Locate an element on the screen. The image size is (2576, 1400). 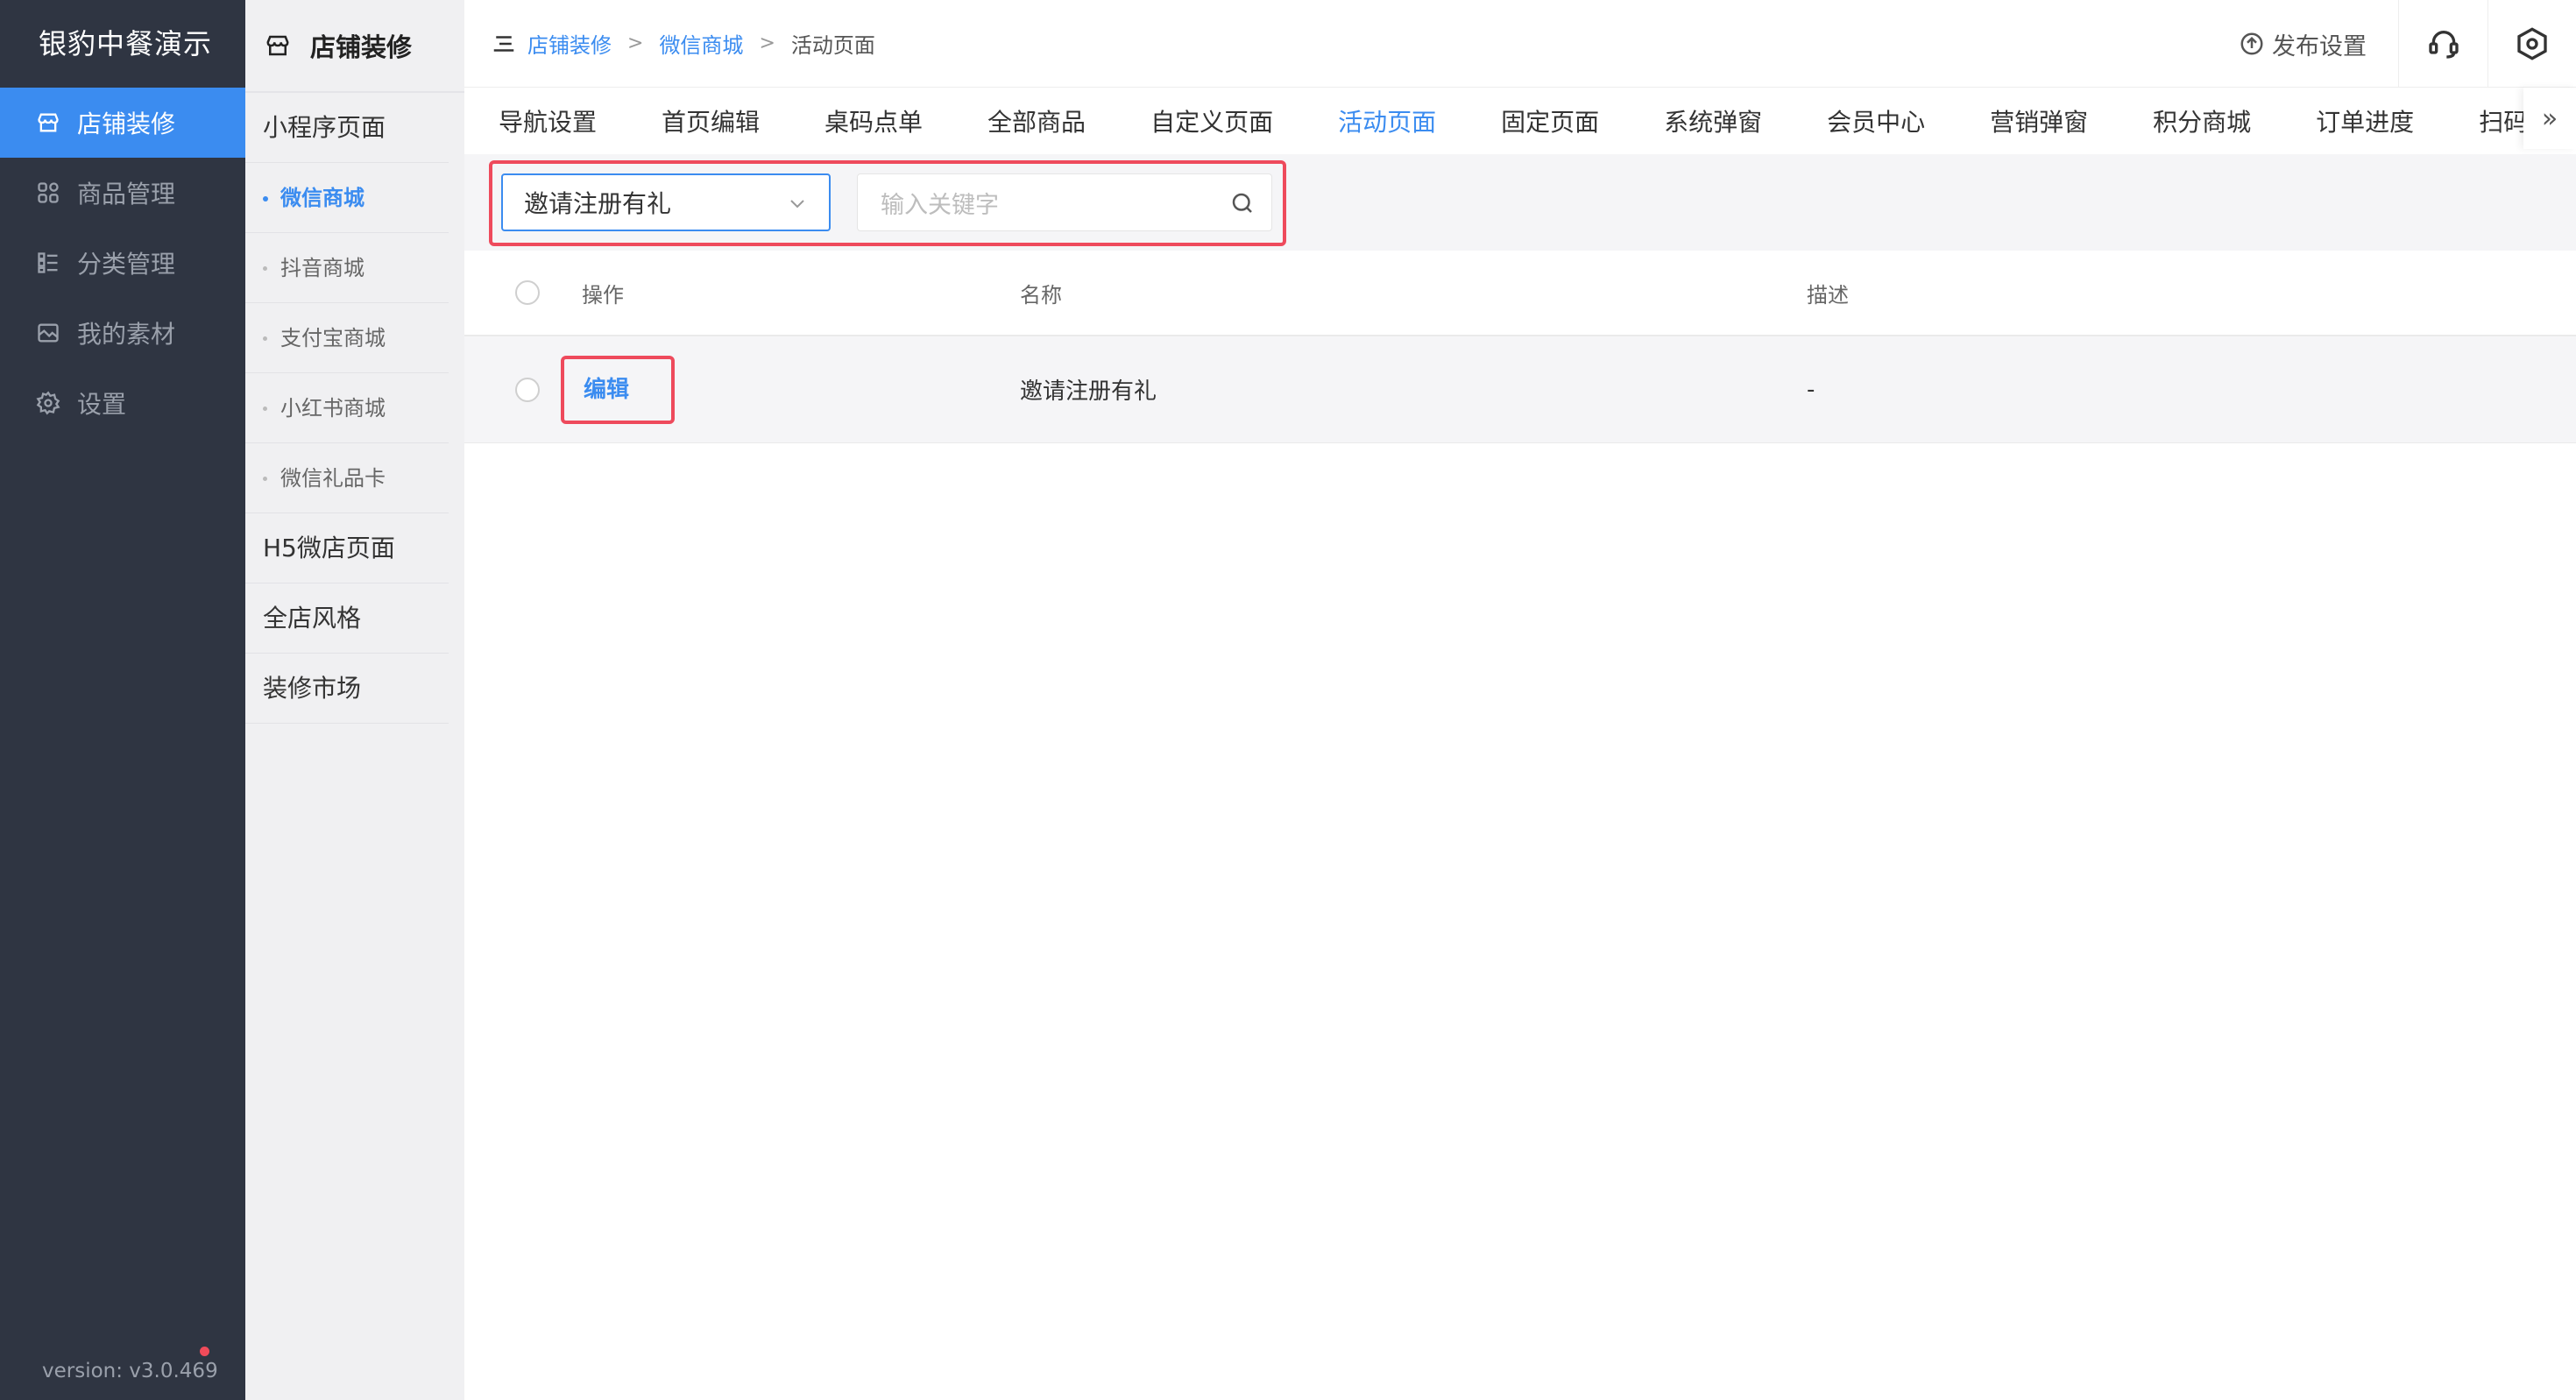
sidebar-item-products: 商品管理 is located at coordinates (122, 193).